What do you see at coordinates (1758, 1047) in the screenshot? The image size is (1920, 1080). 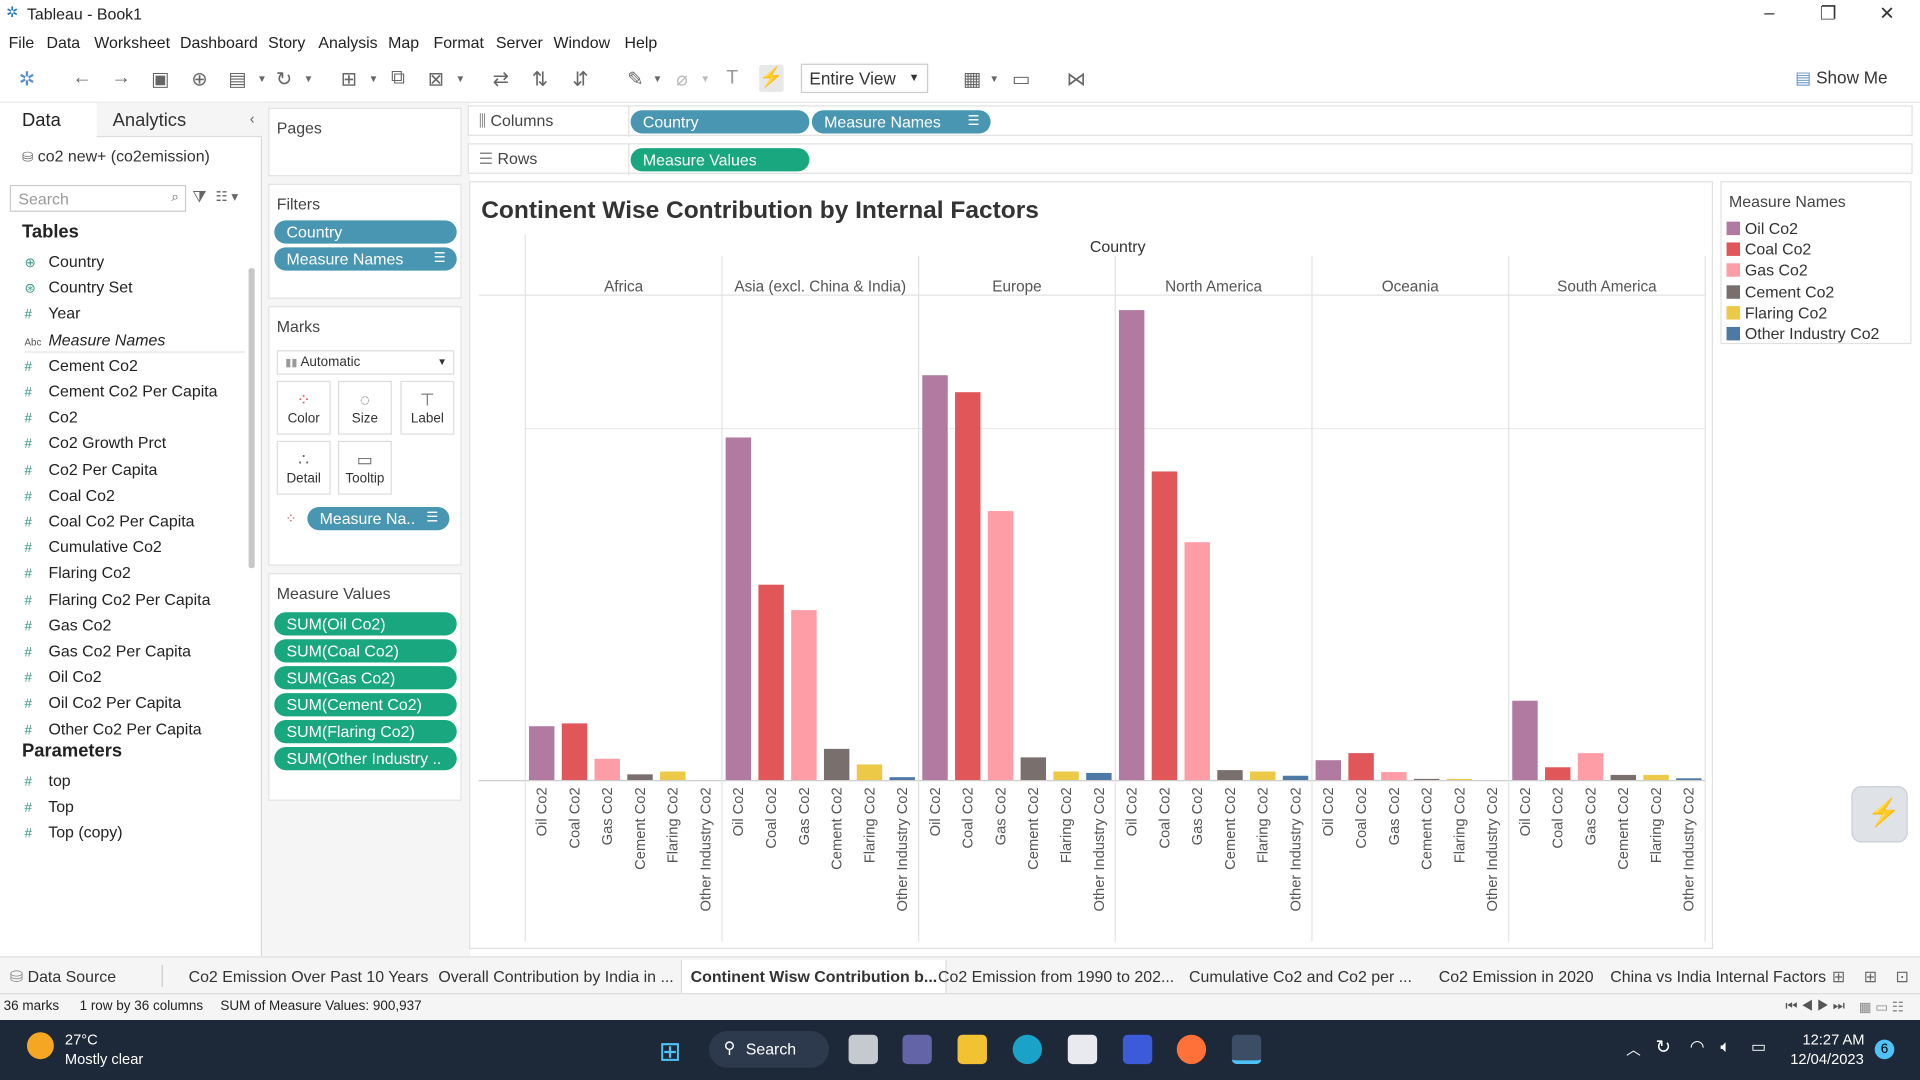 I see `battery-icon: ▭` at bounding box center [1758, 1047].